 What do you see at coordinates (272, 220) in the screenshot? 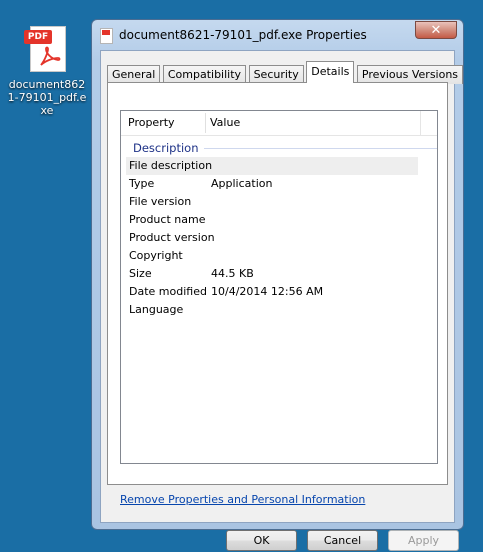
I see `list-item: Product name` at bounding box center [272, 220].